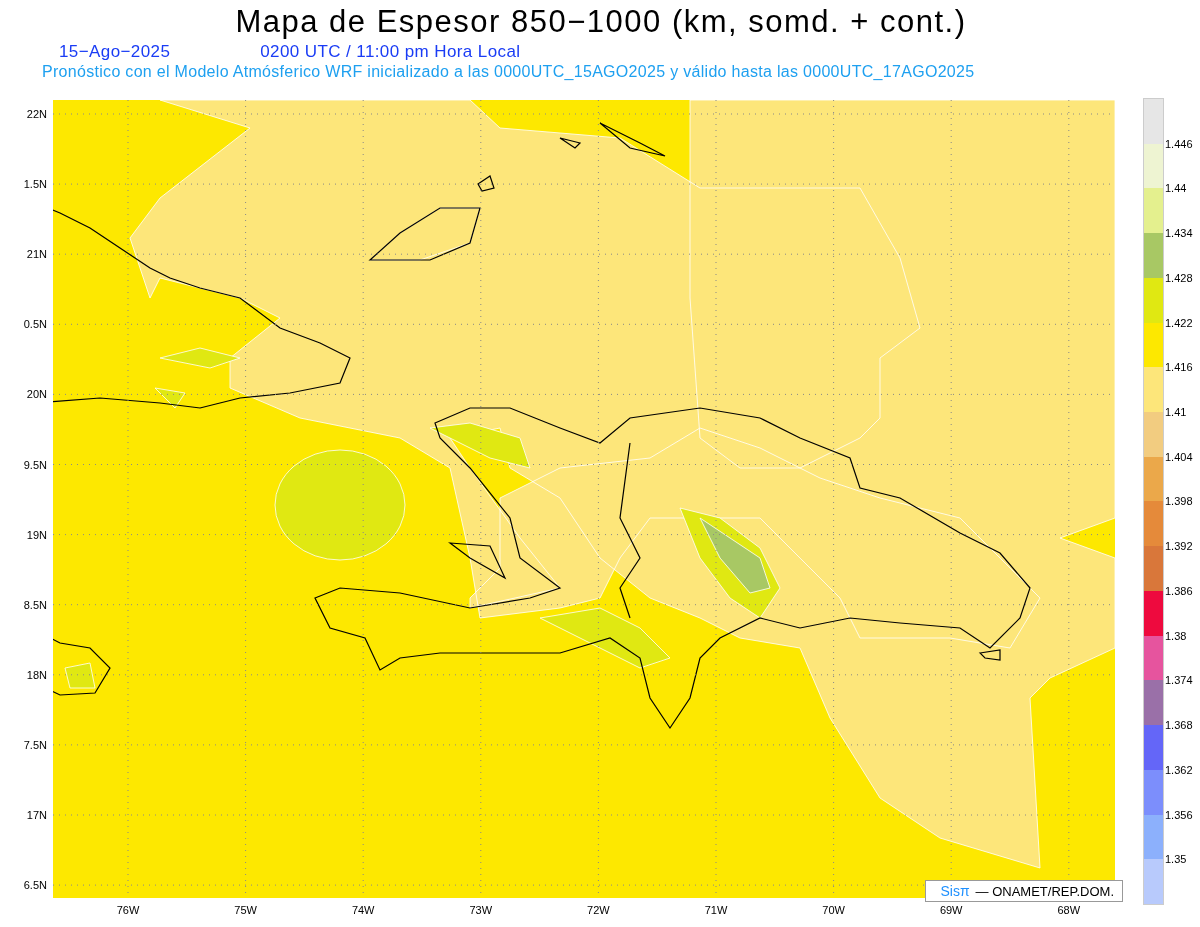 This screenshot has width=1200, height=927. I want to click on longitude-label: 69W, so click(951, 910).